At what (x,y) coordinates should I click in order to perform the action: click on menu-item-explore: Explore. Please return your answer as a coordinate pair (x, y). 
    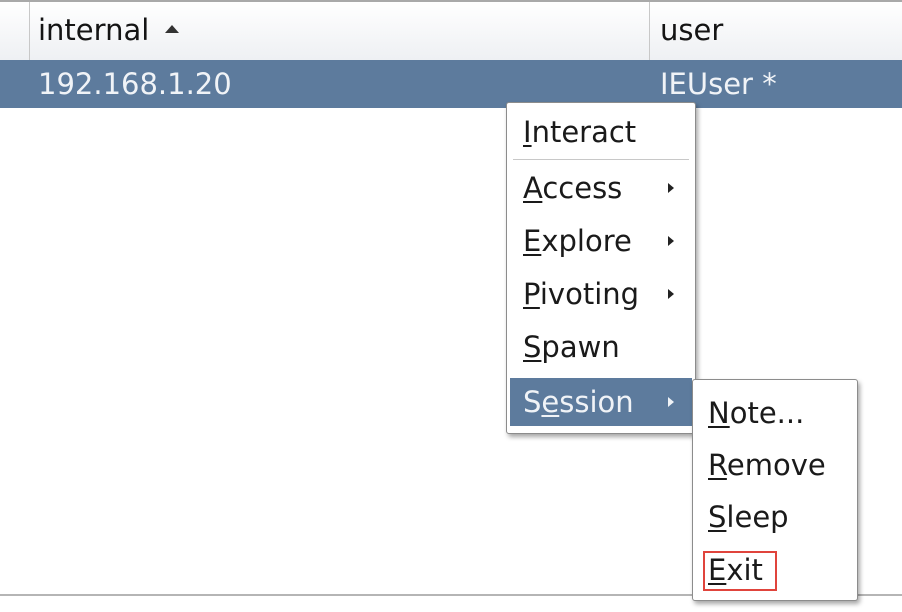
    Looking at the image, I should click on (601, 241).